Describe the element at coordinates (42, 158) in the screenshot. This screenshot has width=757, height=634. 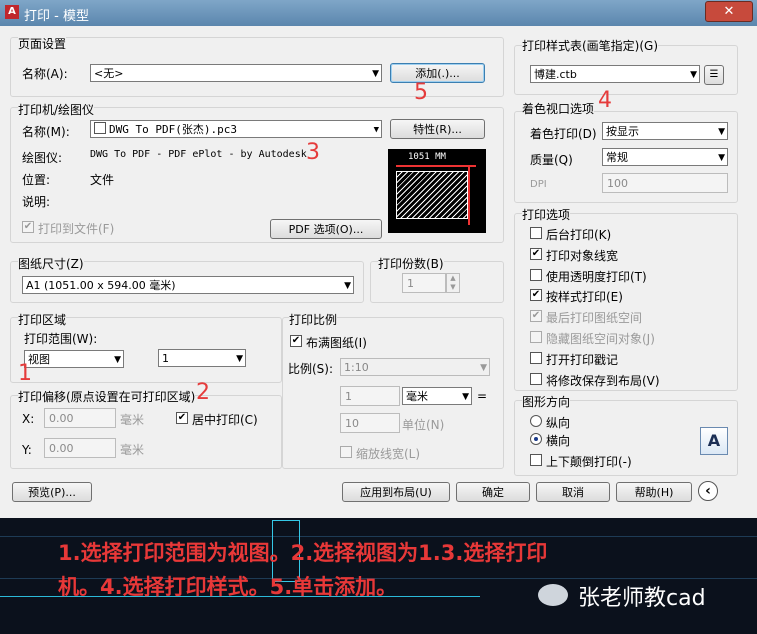
I see `plotter-device-label: 绘图仪:` at that location.